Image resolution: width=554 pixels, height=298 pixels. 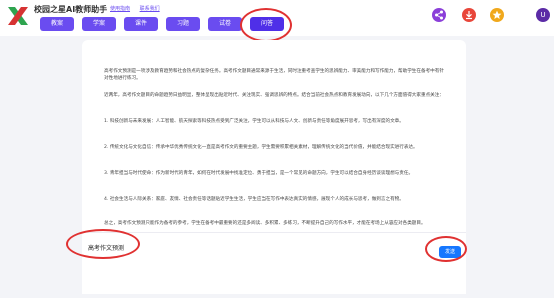 What do you see at coordinates (439, 15) in the screenshot?
I see `share-icon` at bounding box center [439, 15].